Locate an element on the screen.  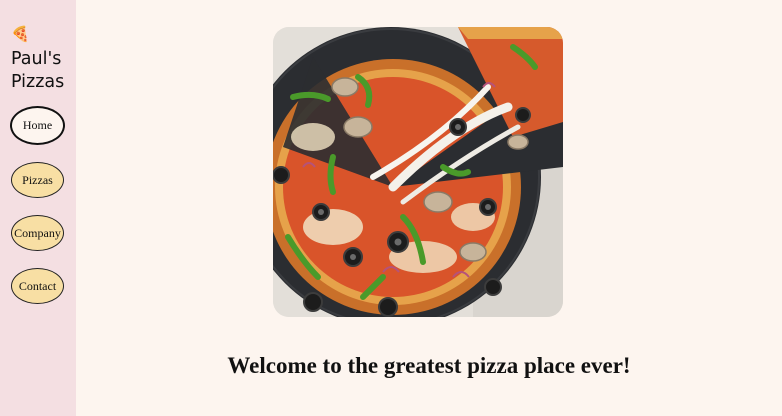
nav-company-label: Company is located at coordinates (37, 232).